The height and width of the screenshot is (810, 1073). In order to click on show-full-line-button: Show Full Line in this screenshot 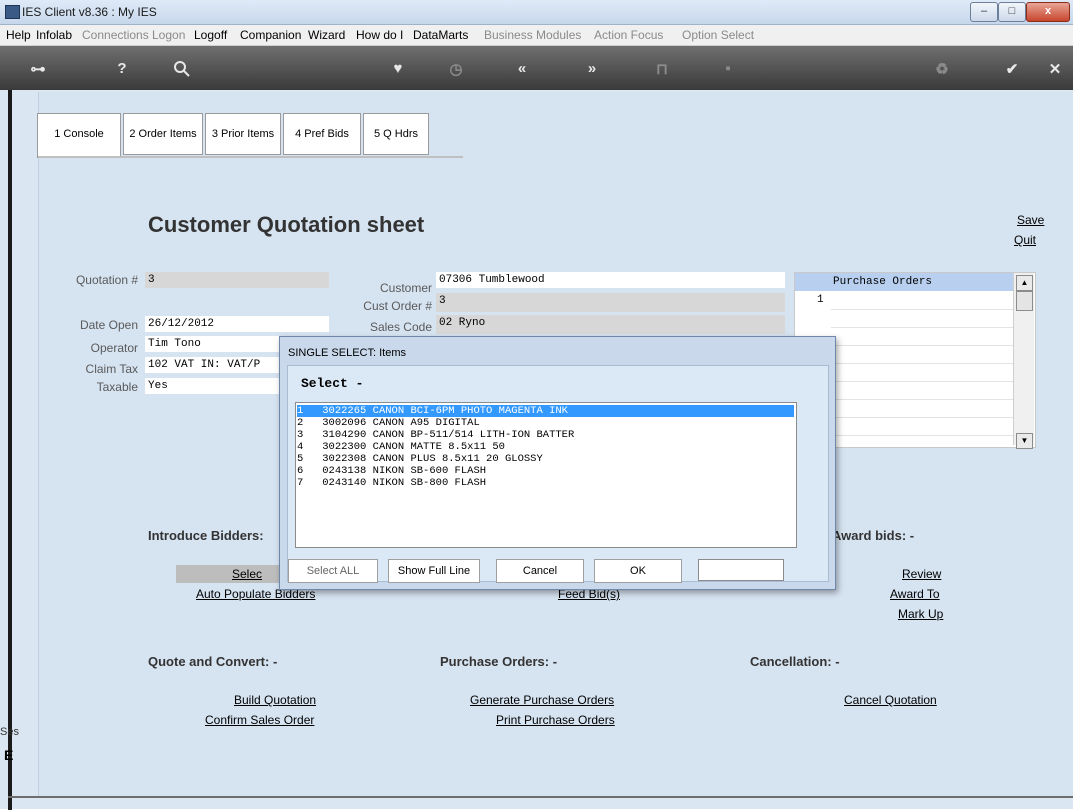, I will do `click(434, 571)`.